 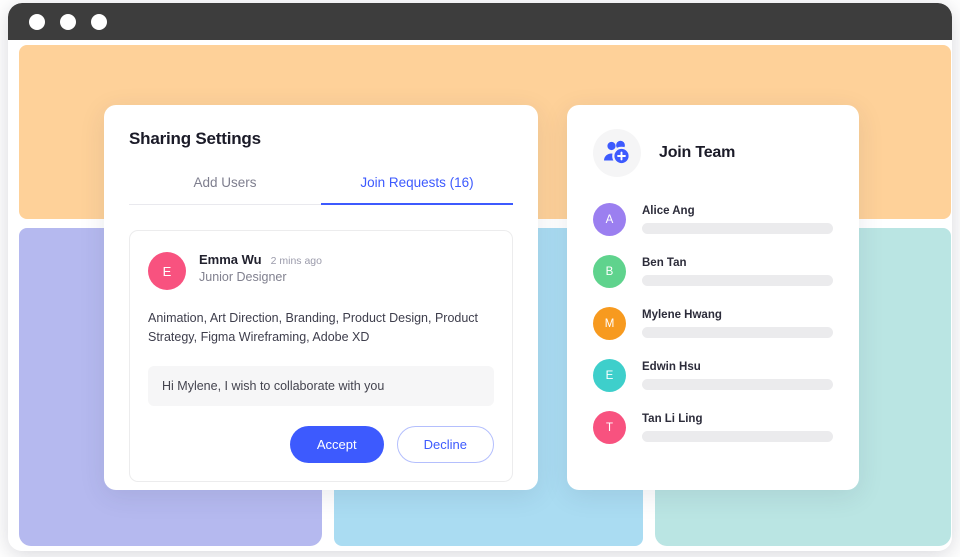 What do you see at coordinates (609, 219) in the screenshot?
I see `avatar: A` at bounding box center [609, 219].